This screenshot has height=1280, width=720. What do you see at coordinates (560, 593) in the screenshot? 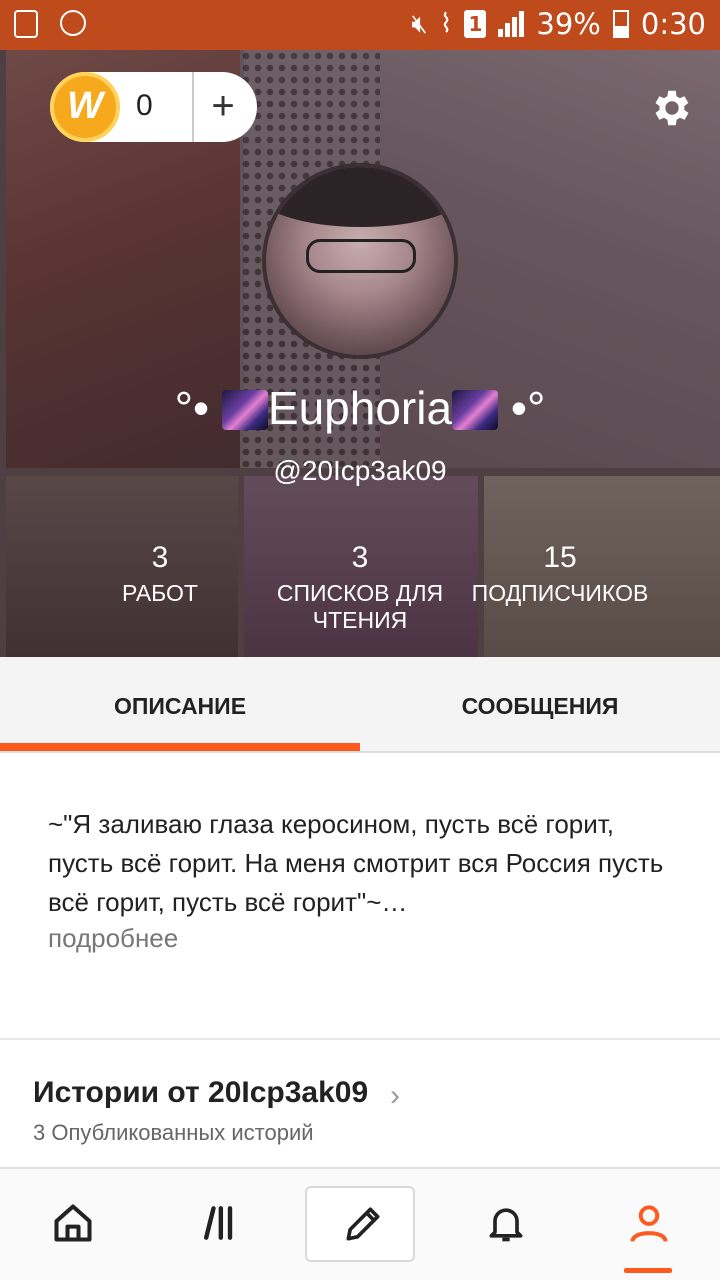
I see `stat-followers-label: ПОДПИСЧИКОВ` at bounding box center [560, 593].